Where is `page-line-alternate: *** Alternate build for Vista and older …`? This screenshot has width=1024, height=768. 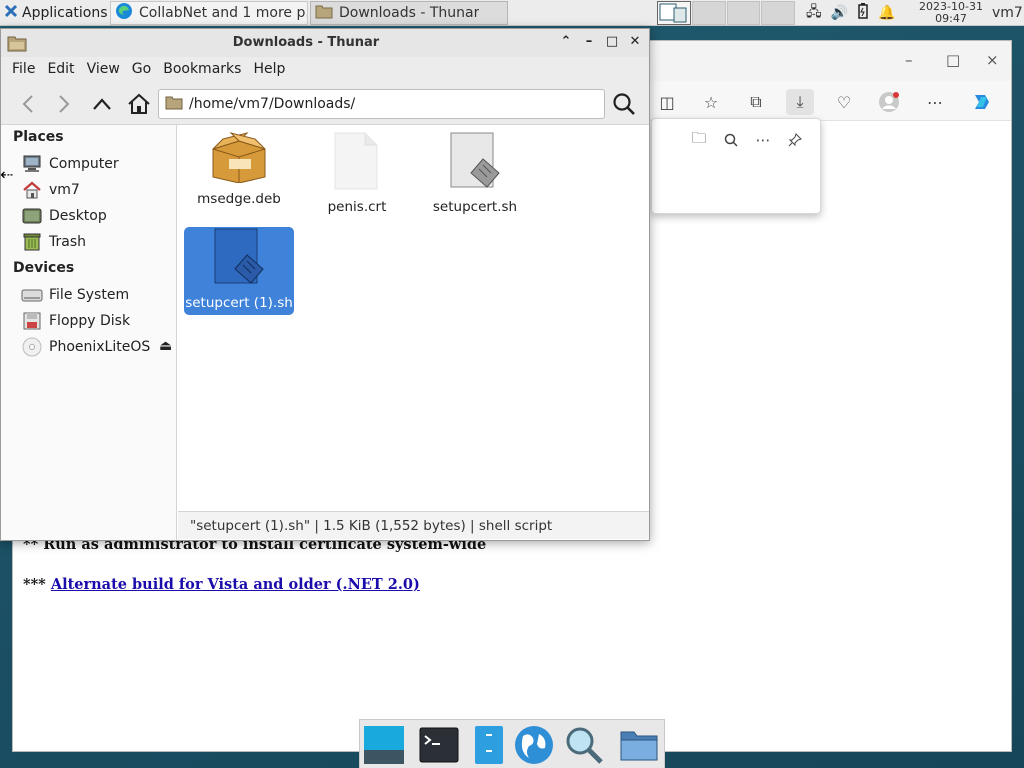 page-line-alternate: *** Alternate build for Vista and older … is located at coordinates (254, 596).